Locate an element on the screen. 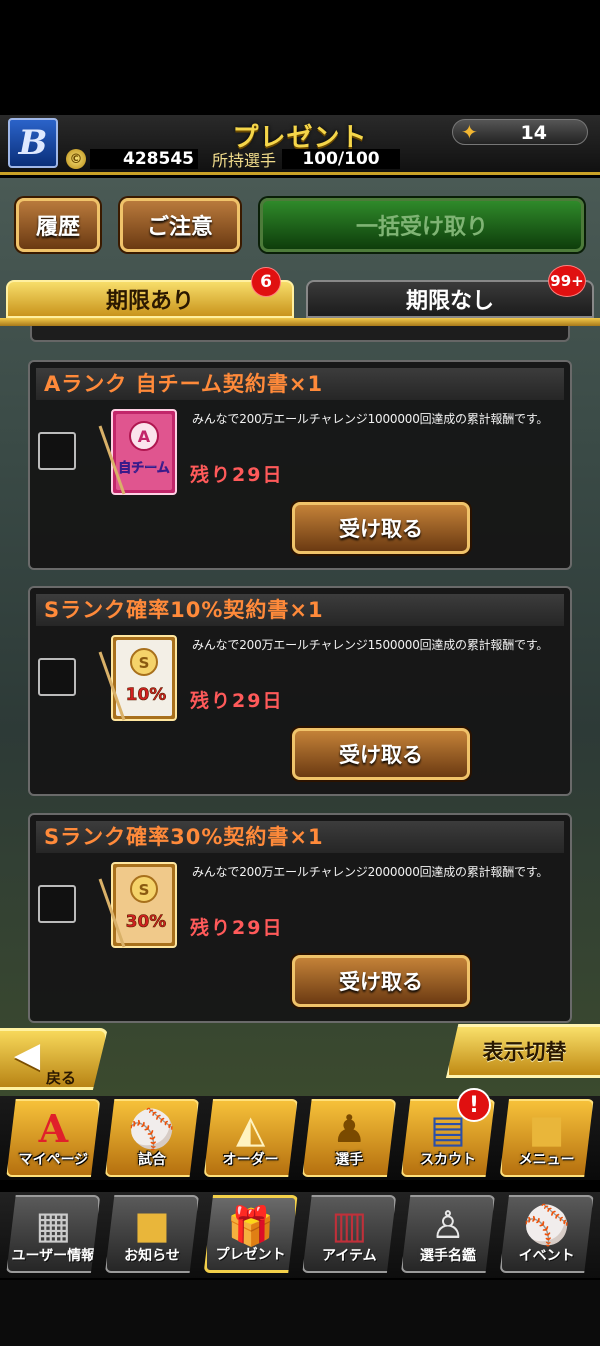 This screenshot has width=600, height=1346. nav-label: マイページ is located at coordinates (53, 1160).